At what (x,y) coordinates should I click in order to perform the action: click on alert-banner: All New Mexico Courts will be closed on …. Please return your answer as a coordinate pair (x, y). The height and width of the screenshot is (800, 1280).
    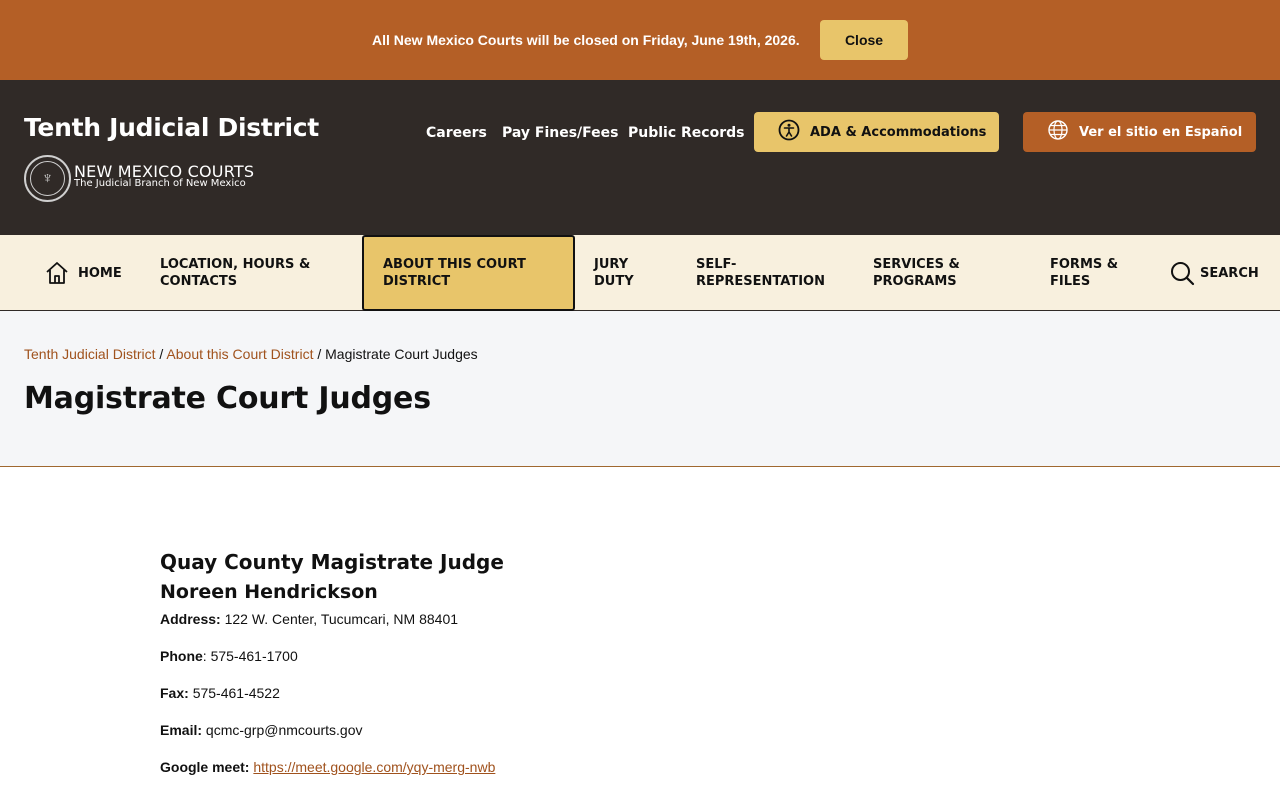
    Looking at the image, I should click on (640, 40).